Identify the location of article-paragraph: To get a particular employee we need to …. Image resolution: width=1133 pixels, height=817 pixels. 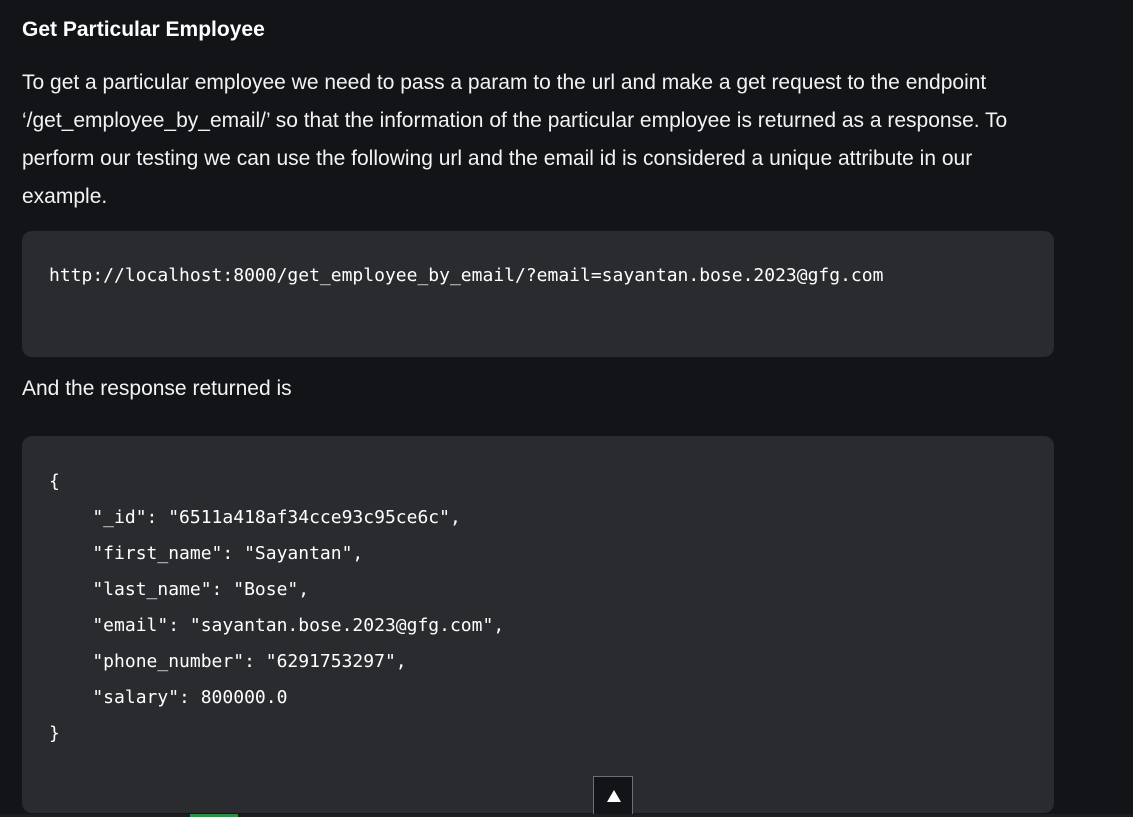
(515, 139).